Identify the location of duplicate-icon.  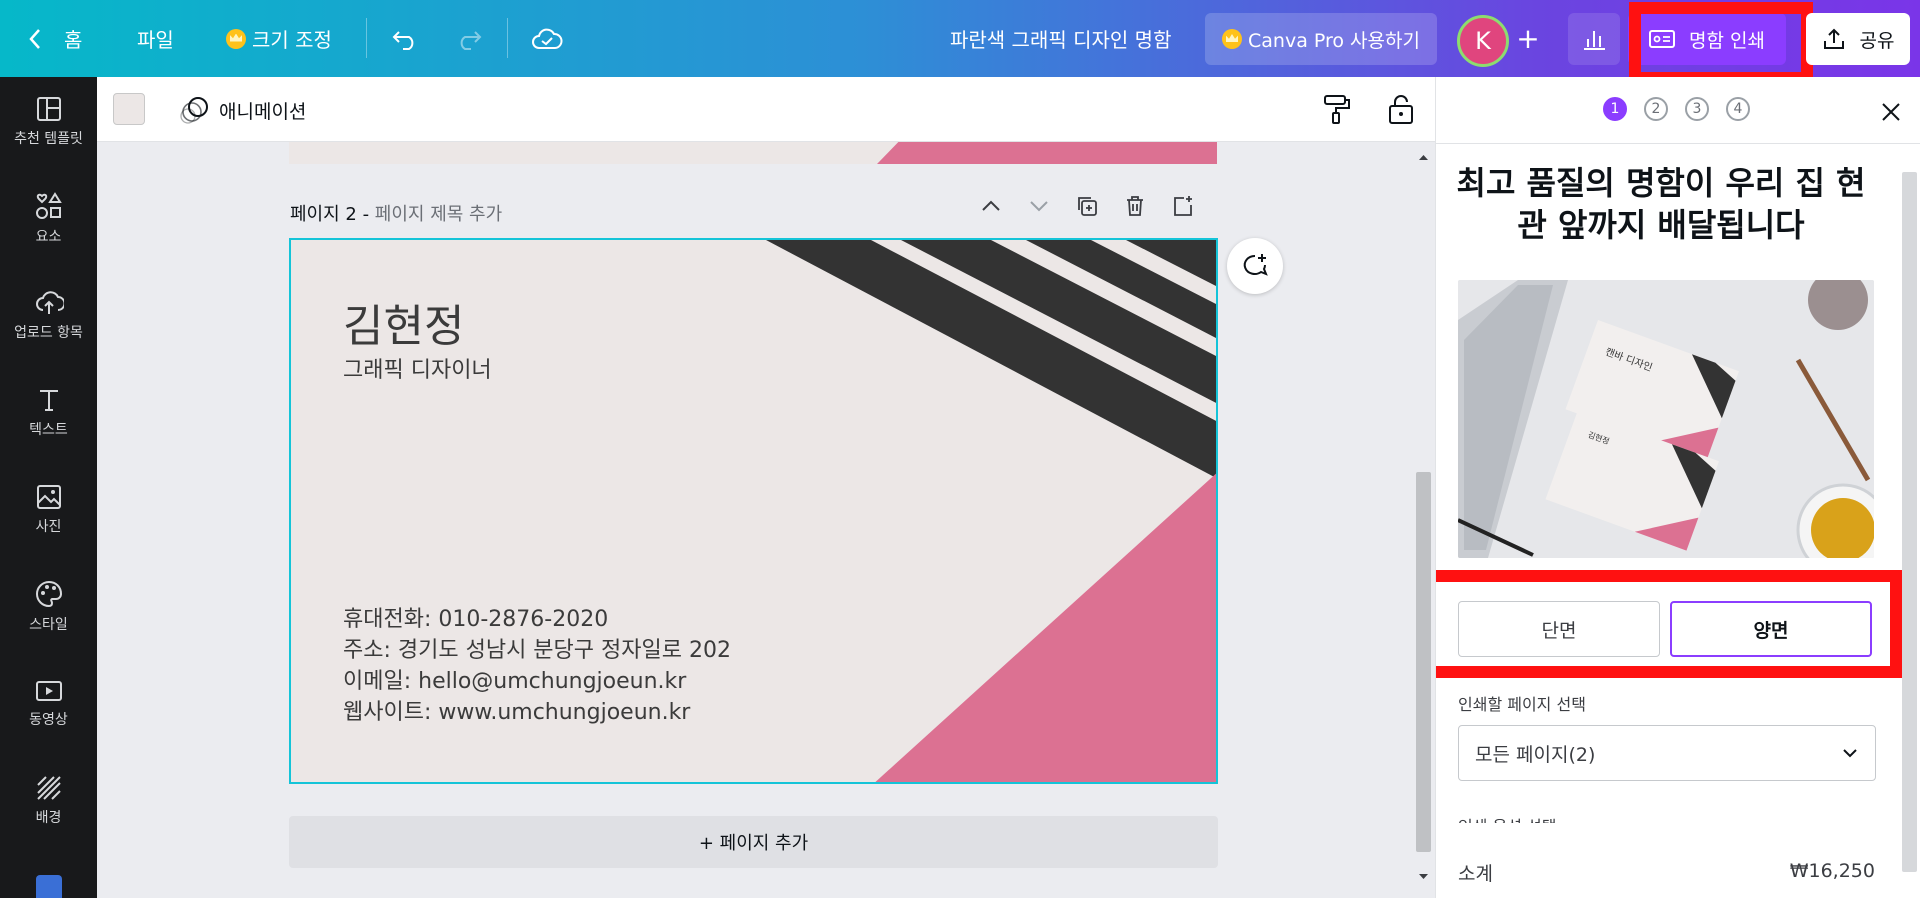
(1087, 206).